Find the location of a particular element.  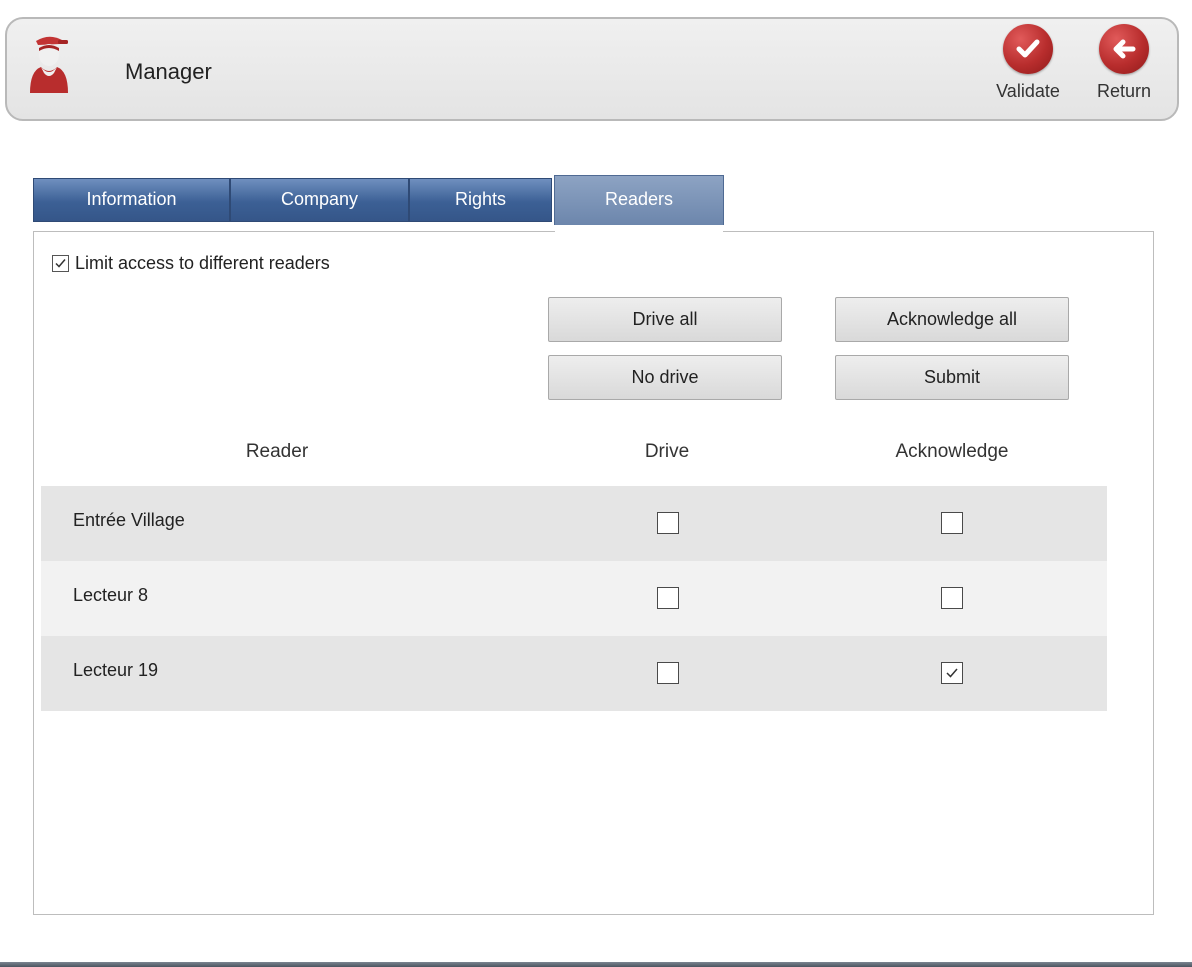

acknowledge-all-button: Acknowledge all is located at coordinates (952, 319).